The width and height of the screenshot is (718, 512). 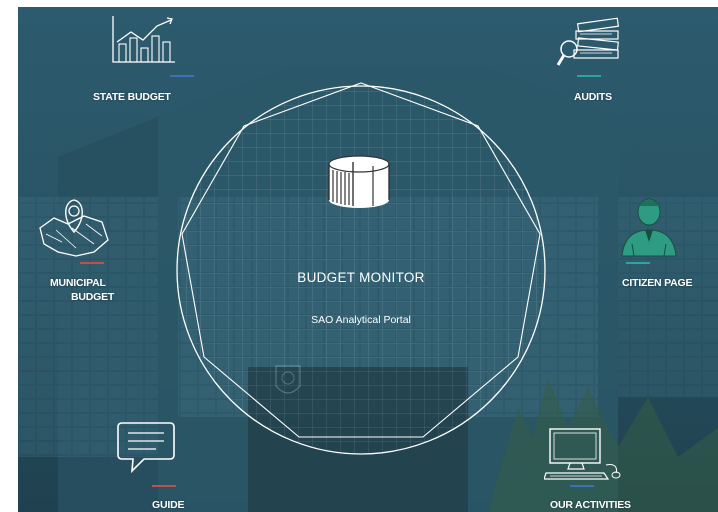 I want to click on nav-guide: GUIDE, so click(x=163, y=464).